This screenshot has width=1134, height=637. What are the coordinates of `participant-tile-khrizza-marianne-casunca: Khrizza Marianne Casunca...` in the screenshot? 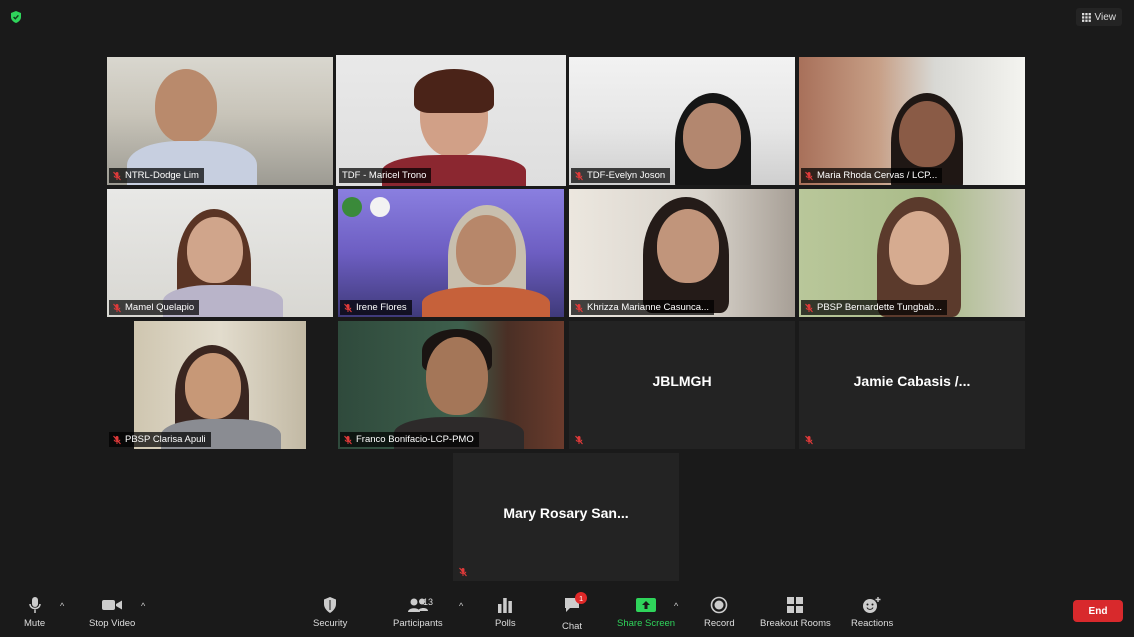 It's located at (682, 253).